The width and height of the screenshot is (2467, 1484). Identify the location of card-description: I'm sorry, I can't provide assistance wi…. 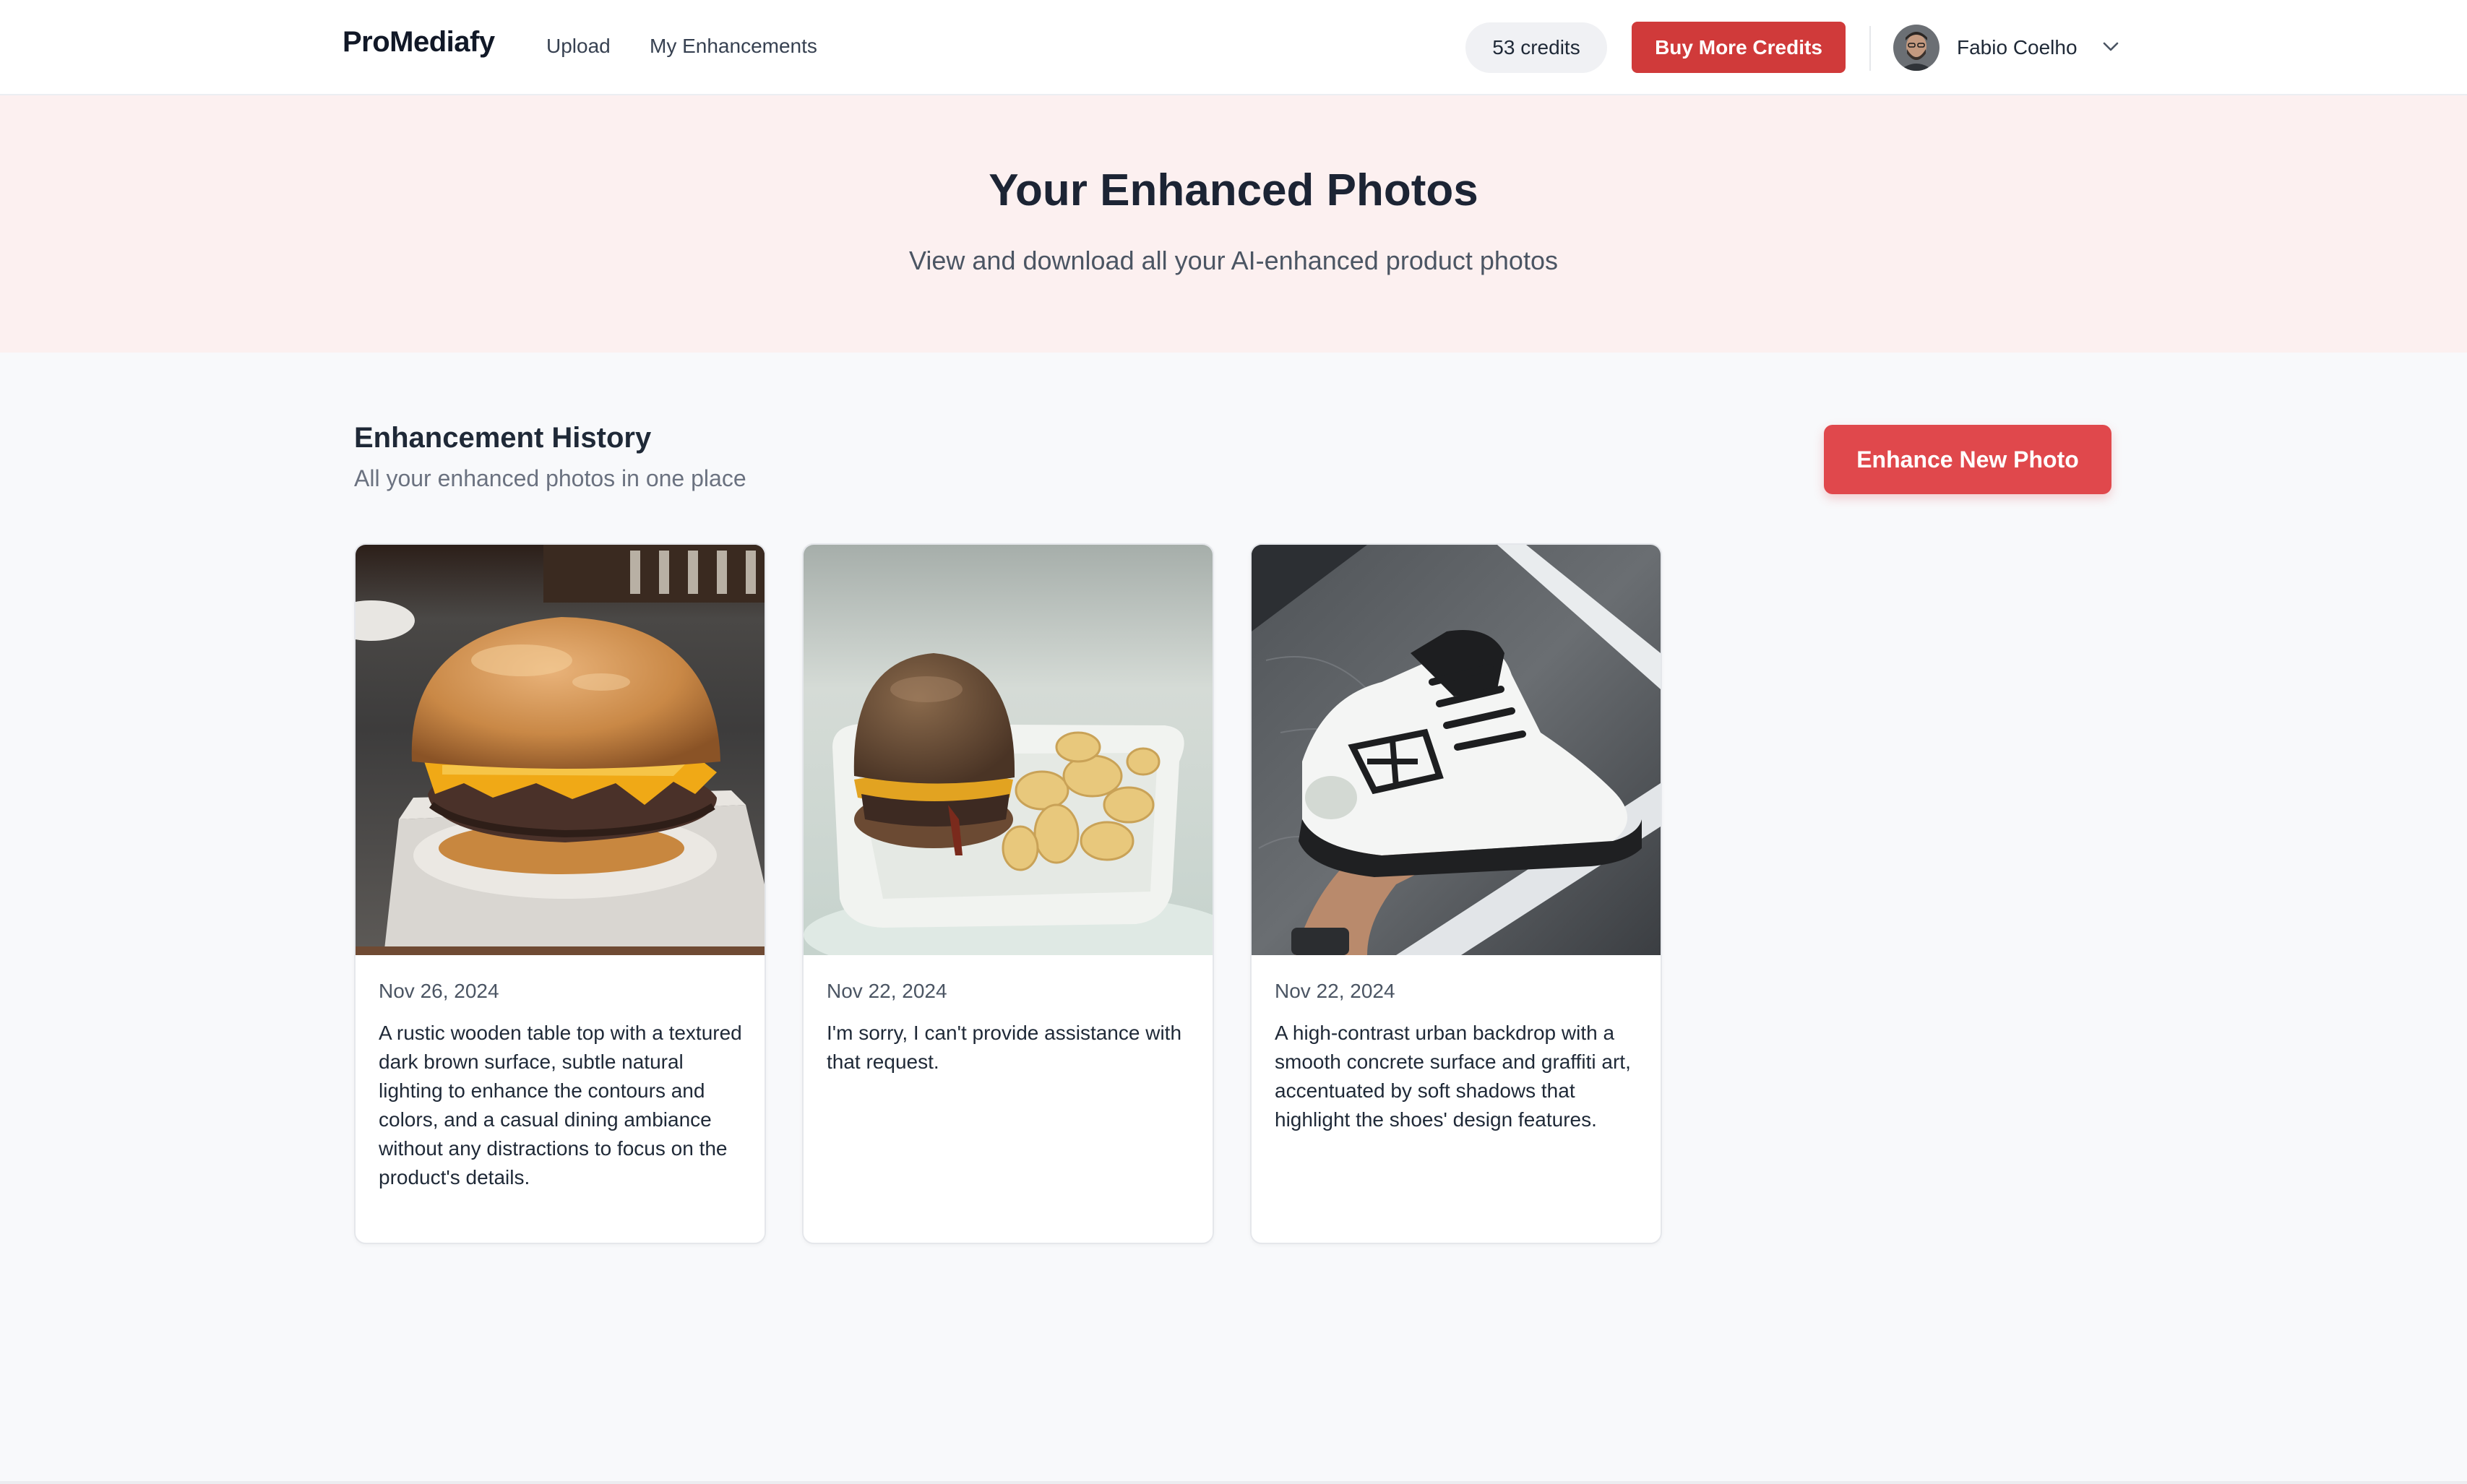
(1004, 1047).